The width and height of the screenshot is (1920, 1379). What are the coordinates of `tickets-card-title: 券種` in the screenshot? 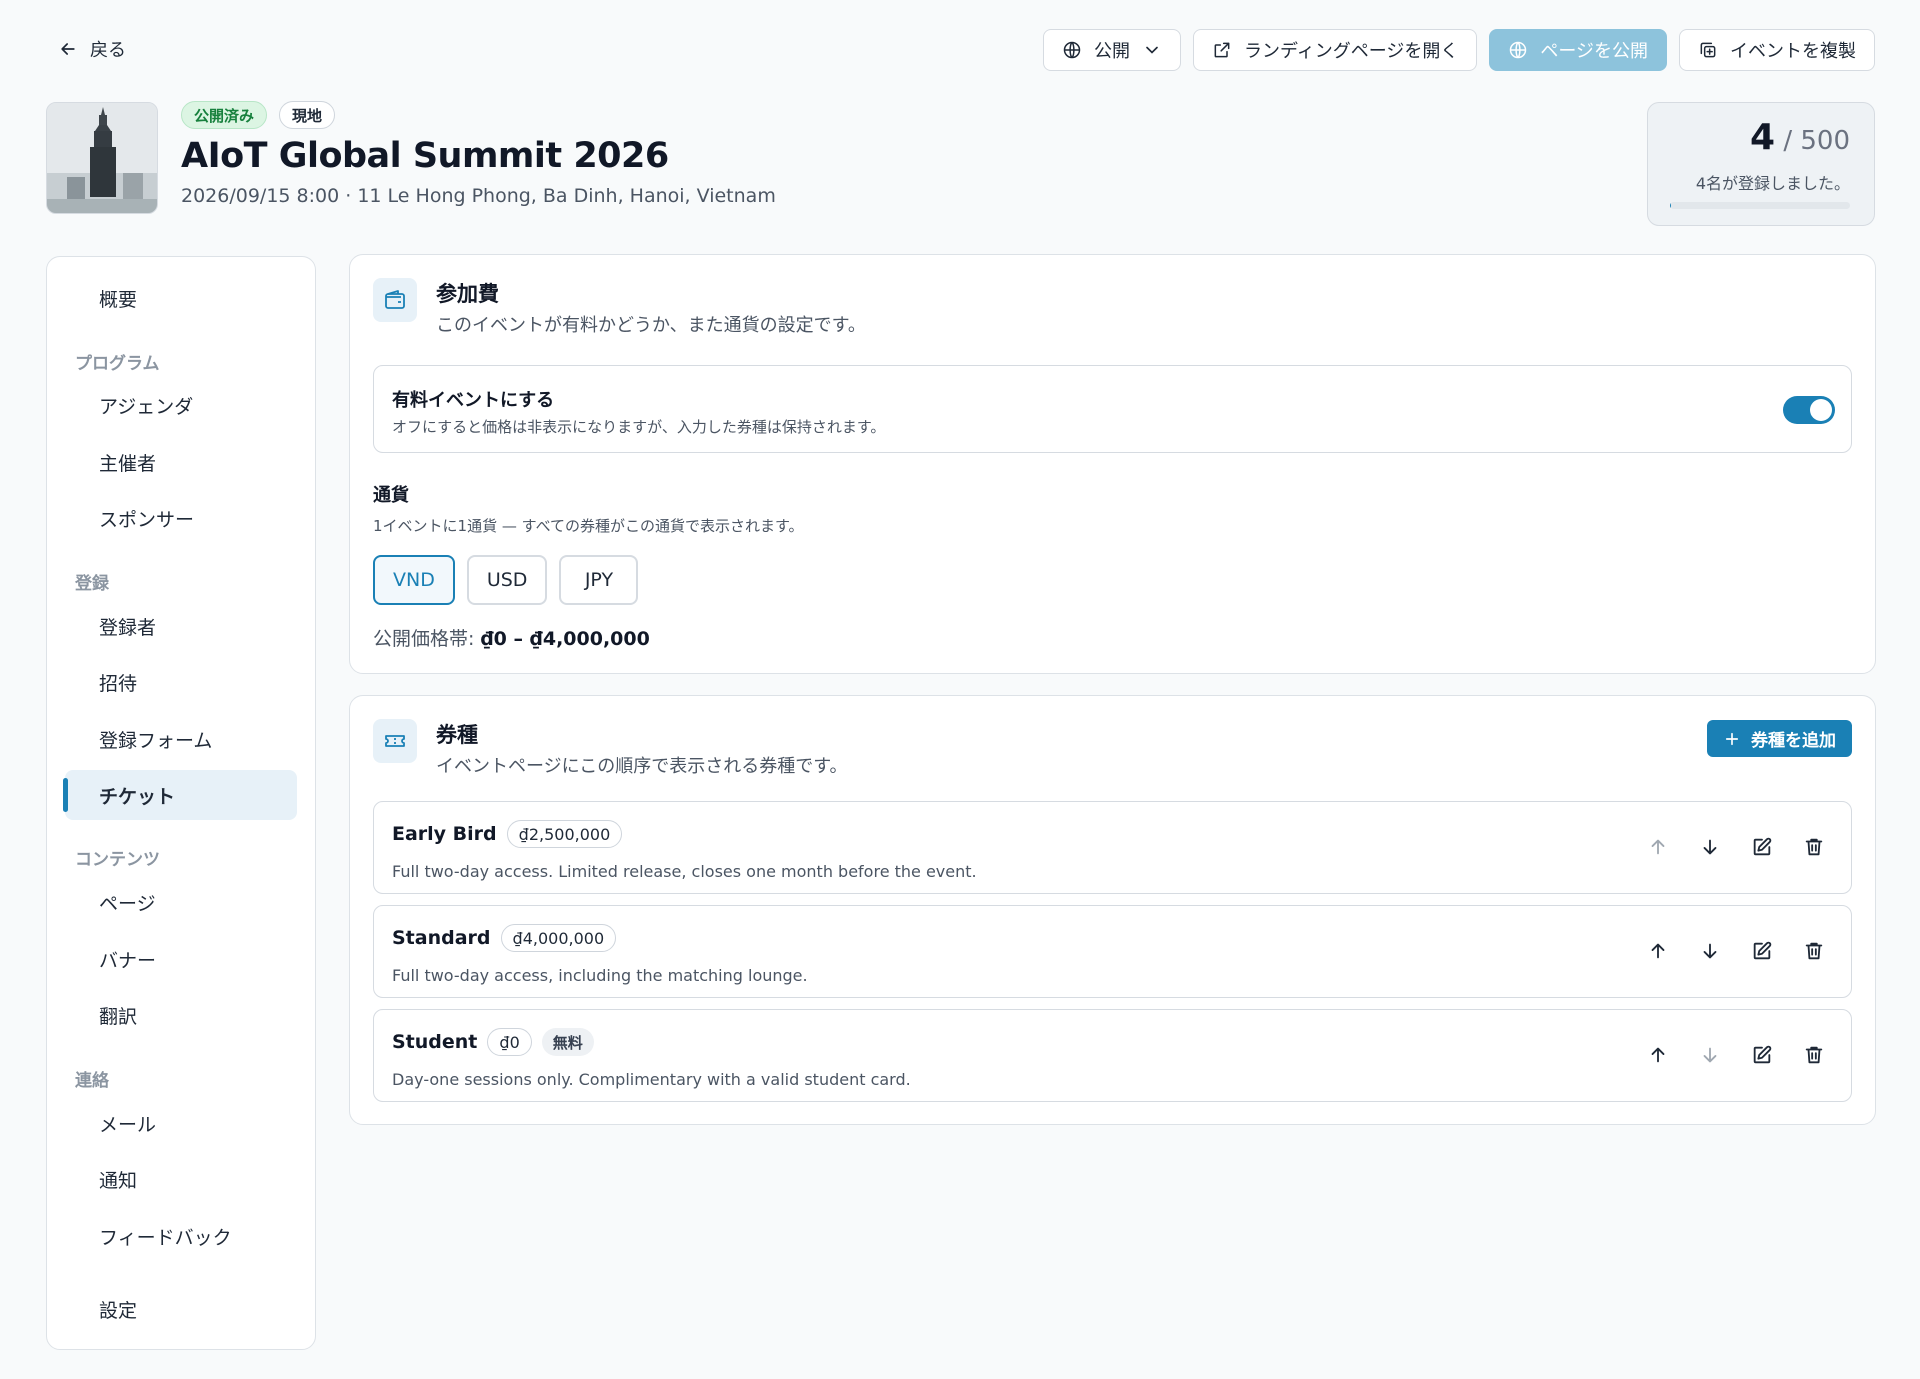 It's located at (457, 735).